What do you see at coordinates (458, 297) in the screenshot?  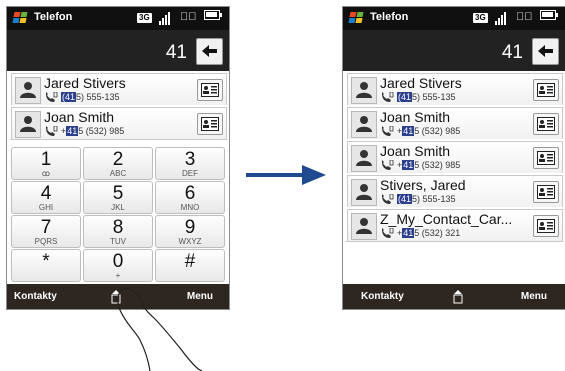 I see `keyboard-toggle-icon` at bounding box center [458, 297].